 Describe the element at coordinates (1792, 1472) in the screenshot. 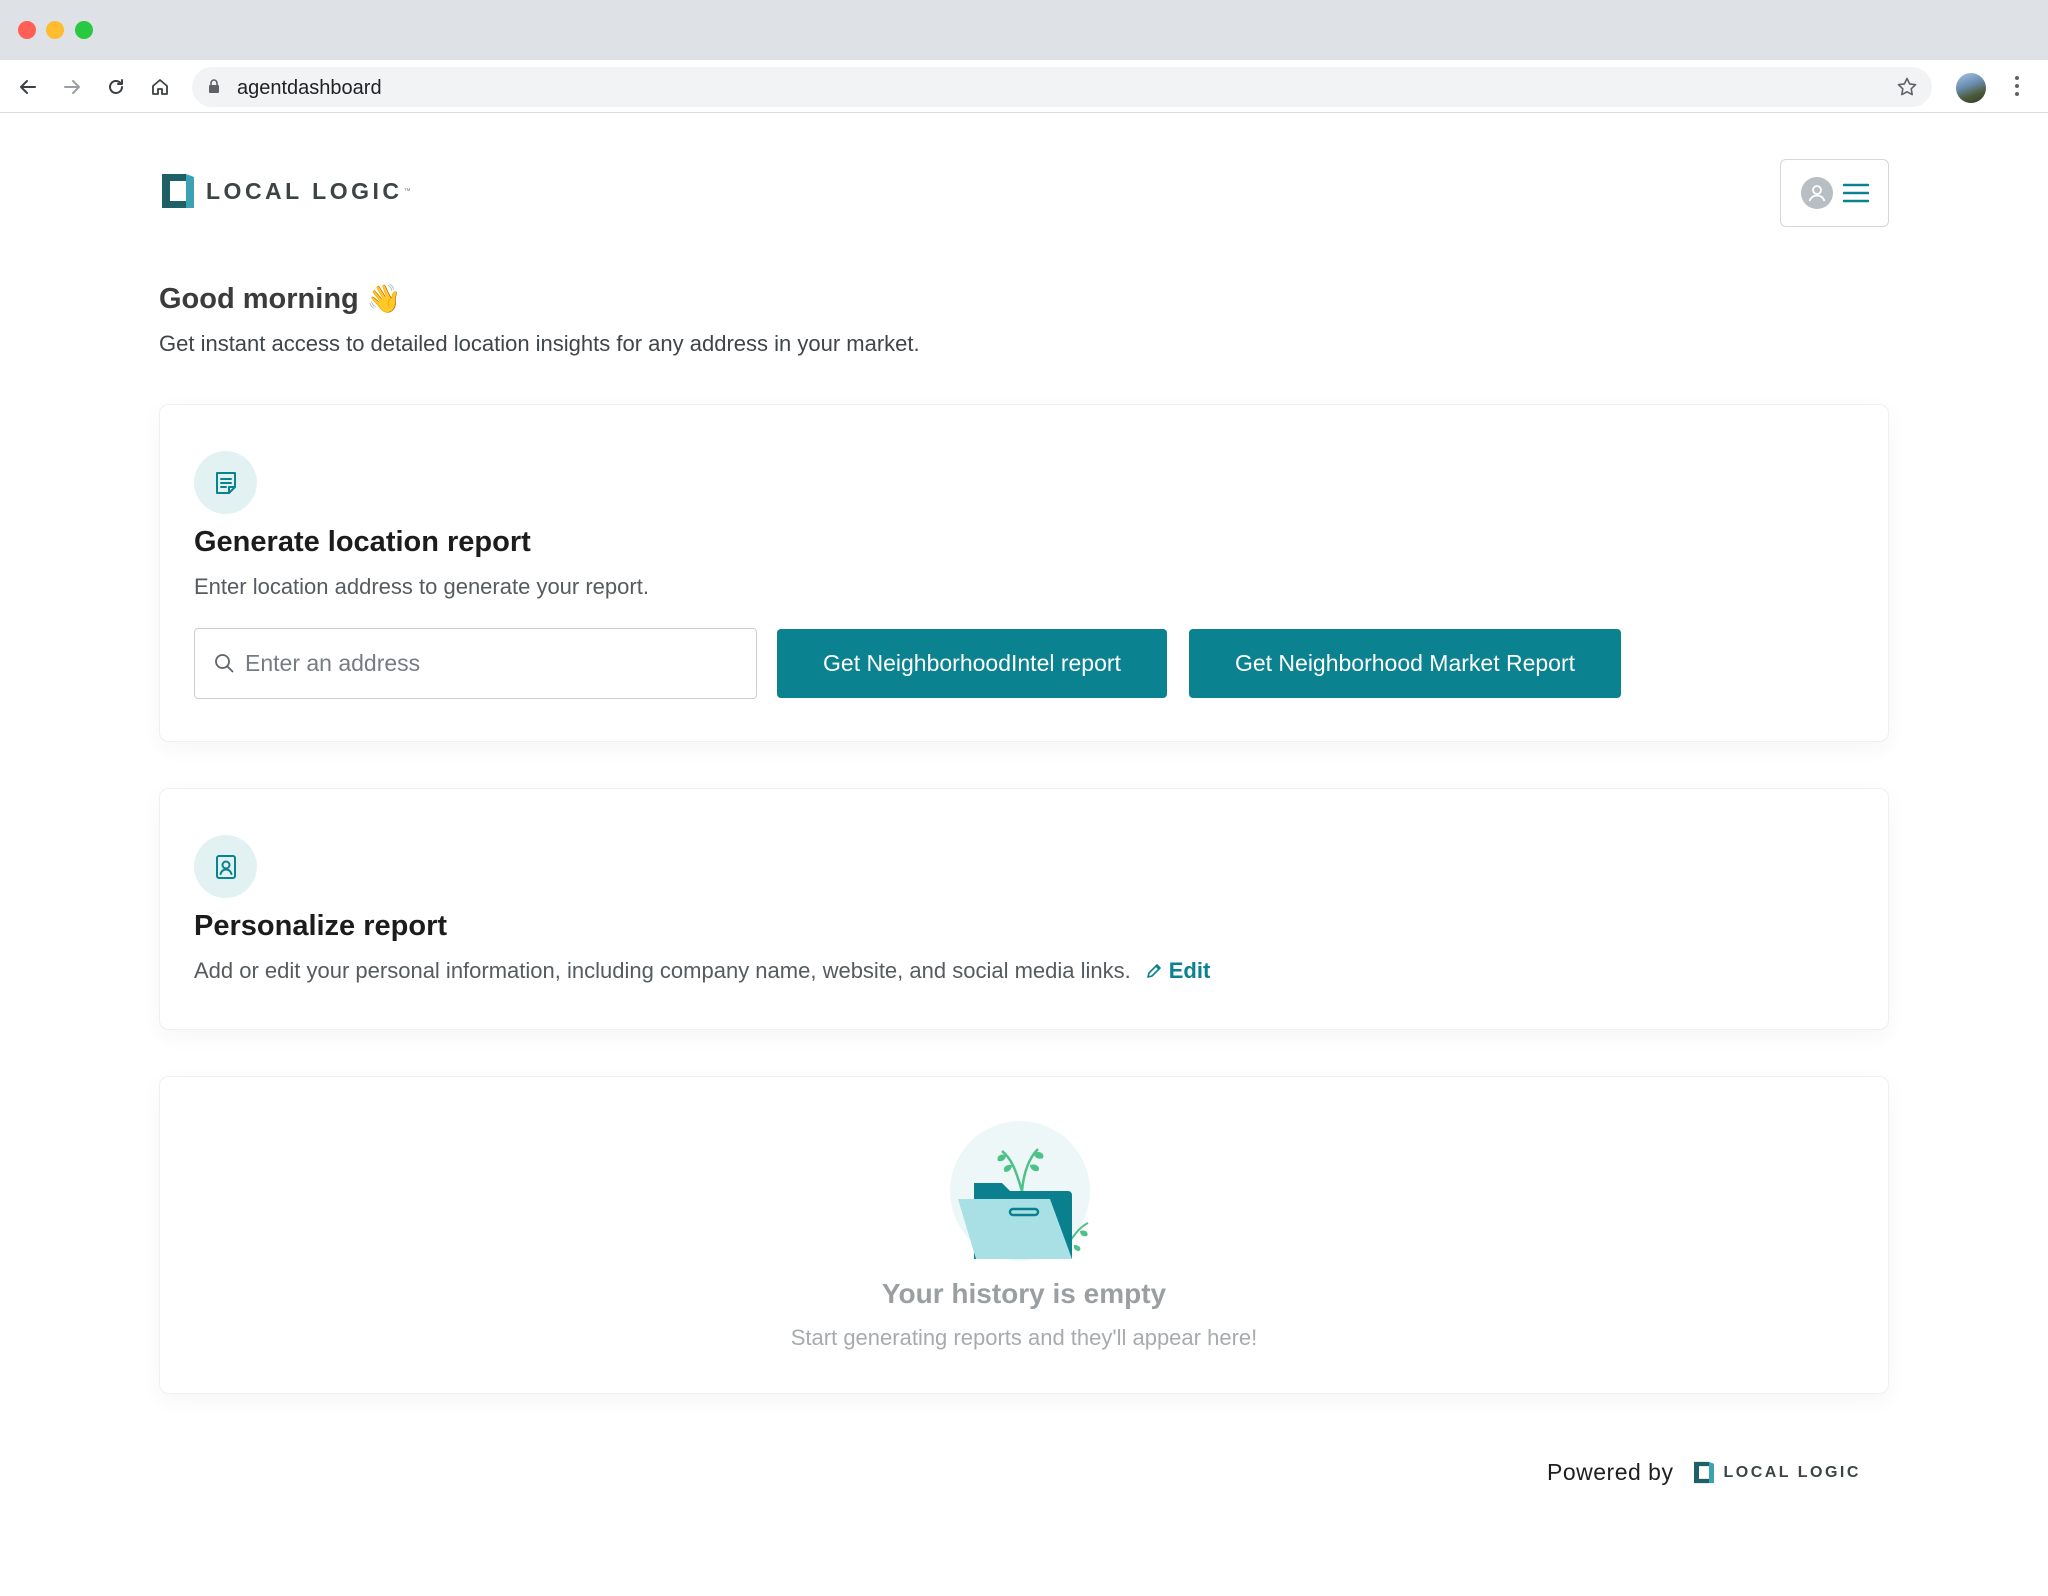

I see `footer-logo-text: LOCAL LOGIC` at that location.